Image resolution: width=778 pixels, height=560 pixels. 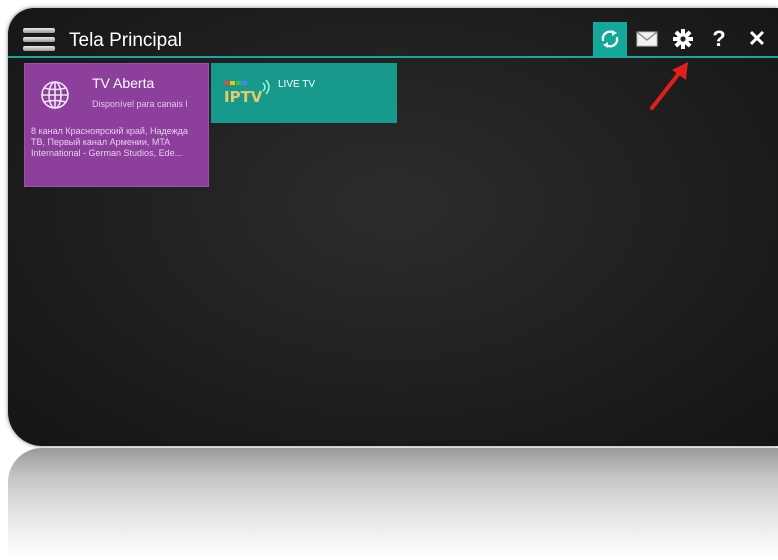 I want to click on red-arrow-icon, so click(x=669, y=86).